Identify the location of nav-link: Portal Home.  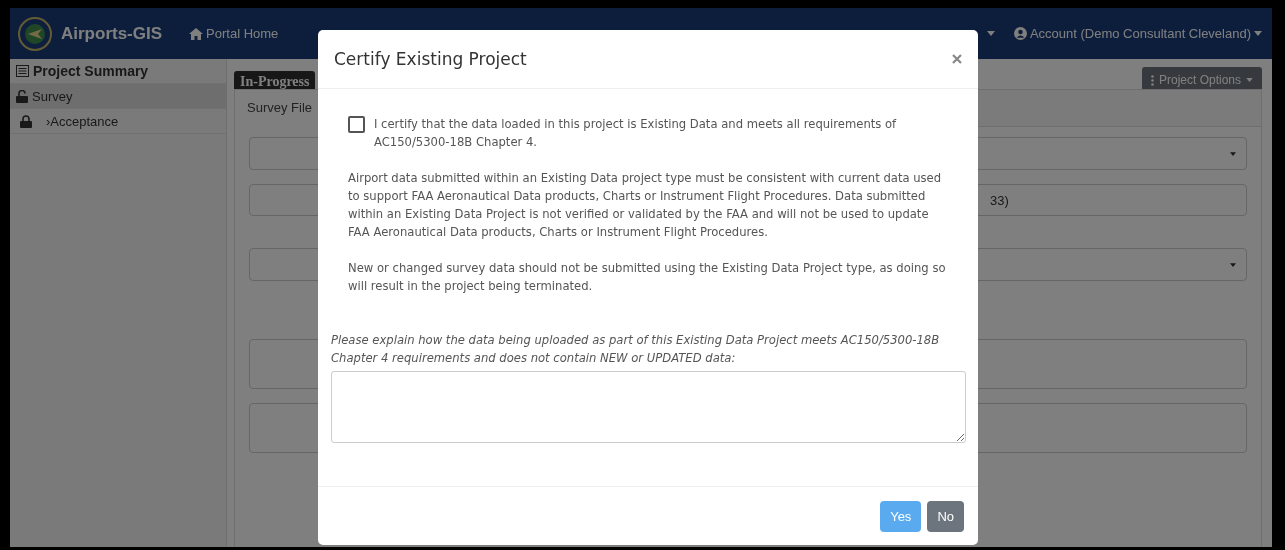
(234, 33).